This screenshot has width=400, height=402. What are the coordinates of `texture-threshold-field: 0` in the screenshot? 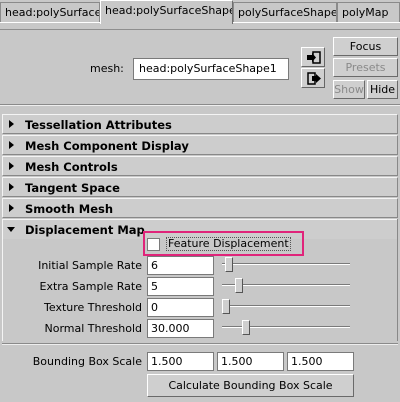 It's located at (180, 307).